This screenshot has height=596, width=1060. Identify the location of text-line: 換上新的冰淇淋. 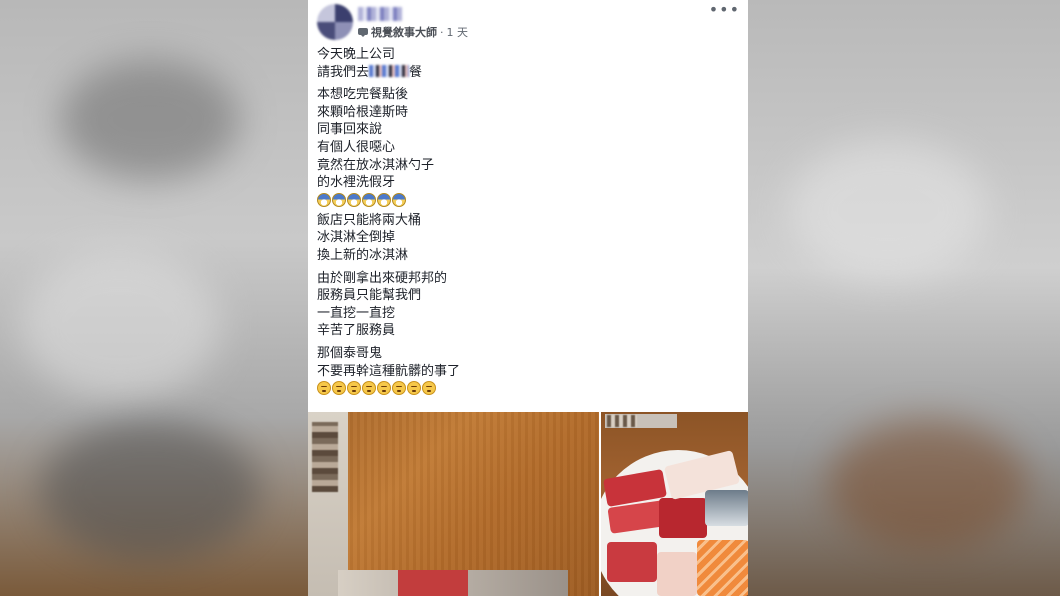
(363, 255).